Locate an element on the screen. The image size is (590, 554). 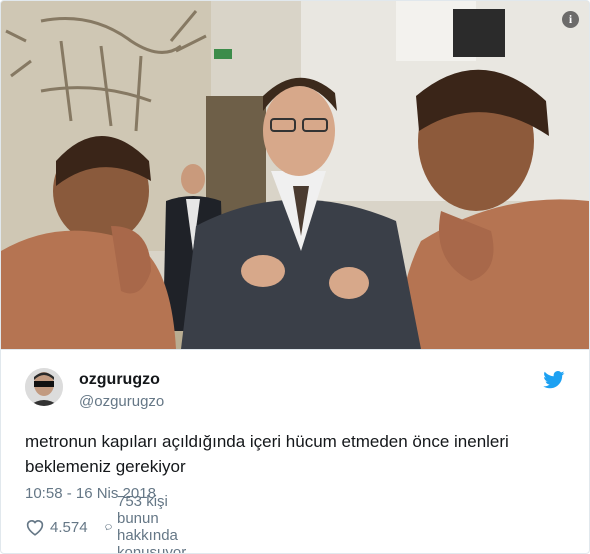
avatar-image is located at coordinates (44, 387).